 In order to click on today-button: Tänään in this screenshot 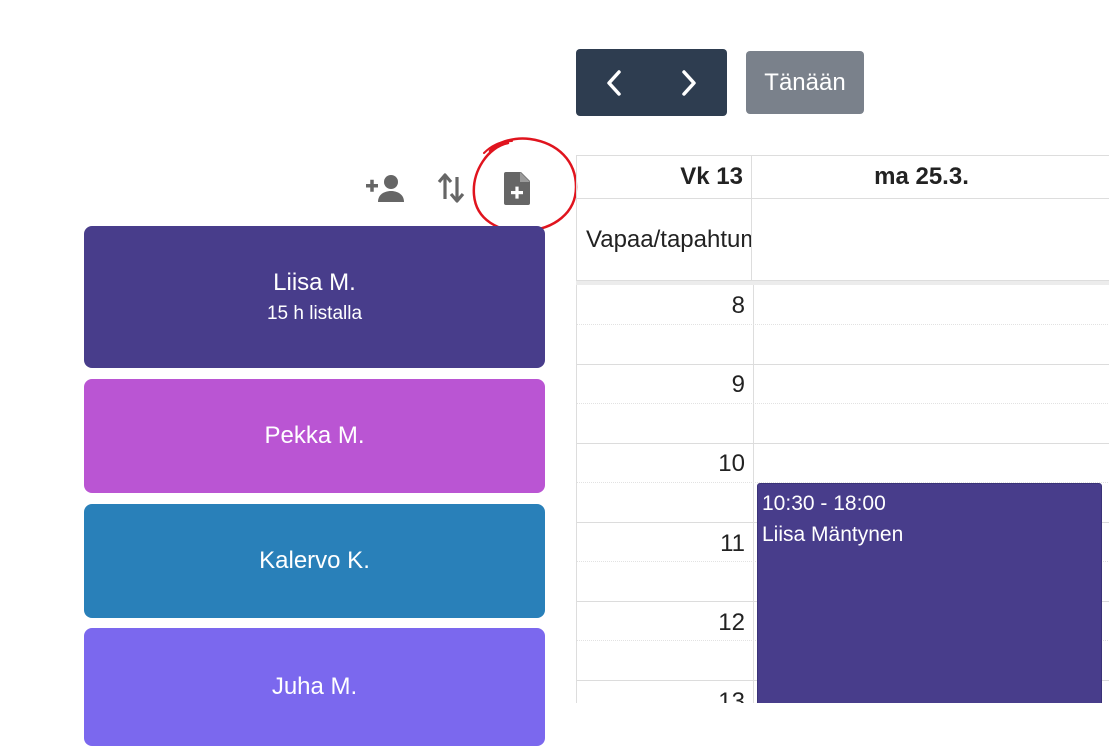, I will do `click(805, 82)`.